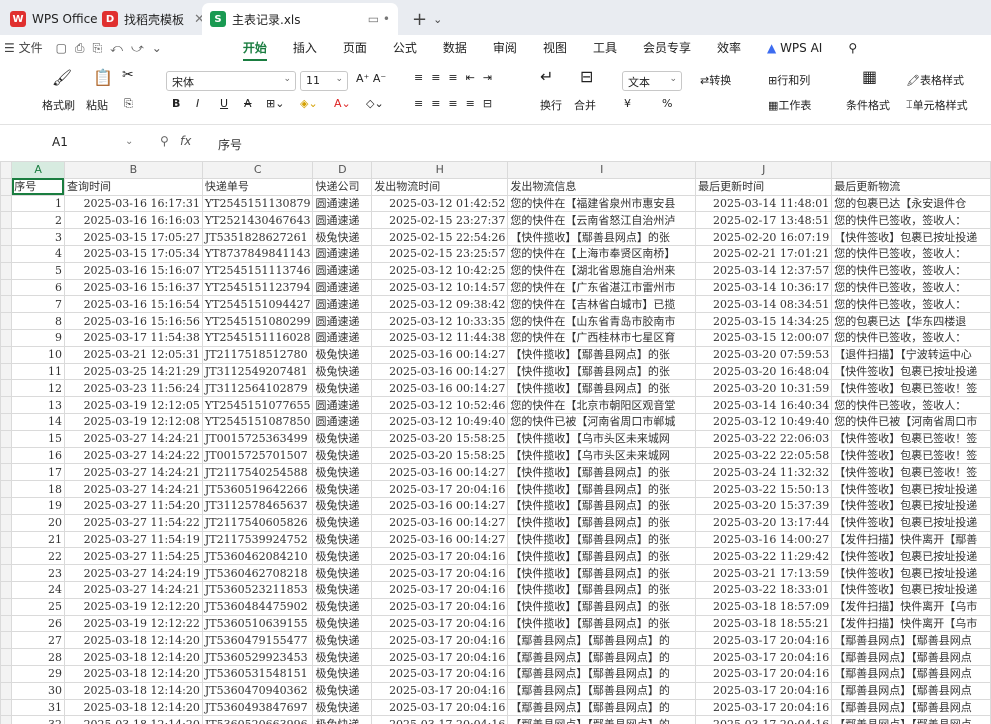 This screenshot has width=991, height=724. What do you see at coordinates (342, 103) in the screenshot?
I see `font-color-icon: A⌄` at bounding box center [342, 103].